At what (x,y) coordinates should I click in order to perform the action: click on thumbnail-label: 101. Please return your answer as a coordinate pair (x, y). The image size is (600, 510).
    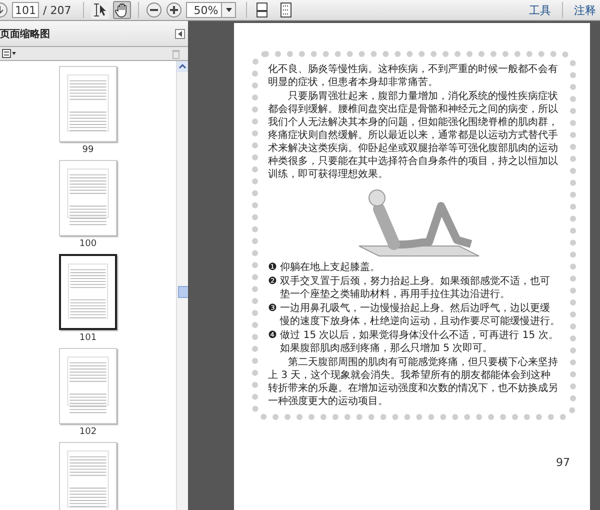
    Looking at the image, I should click on (88, 338).